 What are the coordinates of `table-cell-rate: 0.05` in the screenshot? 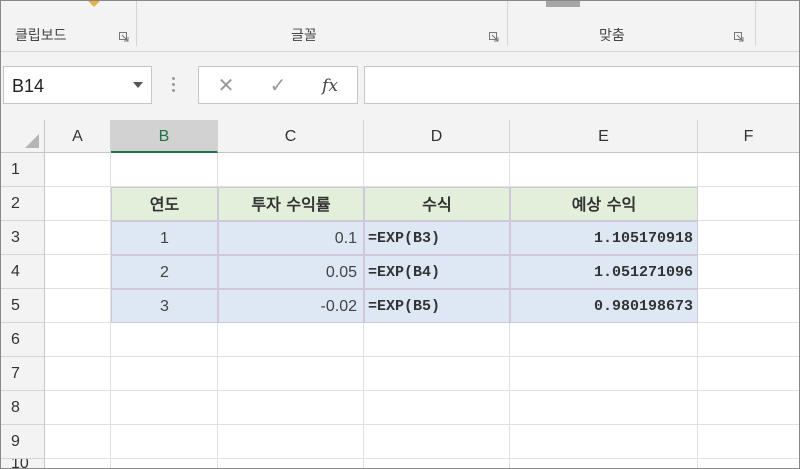 It's located at (291, 272).